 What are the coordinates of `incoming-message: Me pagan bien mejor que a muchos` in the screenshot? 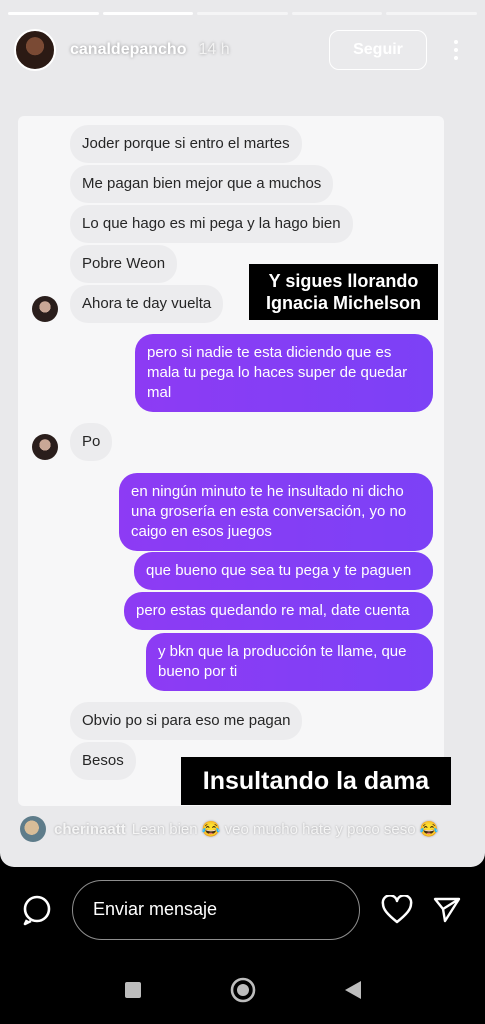 It's located at (202, 184).